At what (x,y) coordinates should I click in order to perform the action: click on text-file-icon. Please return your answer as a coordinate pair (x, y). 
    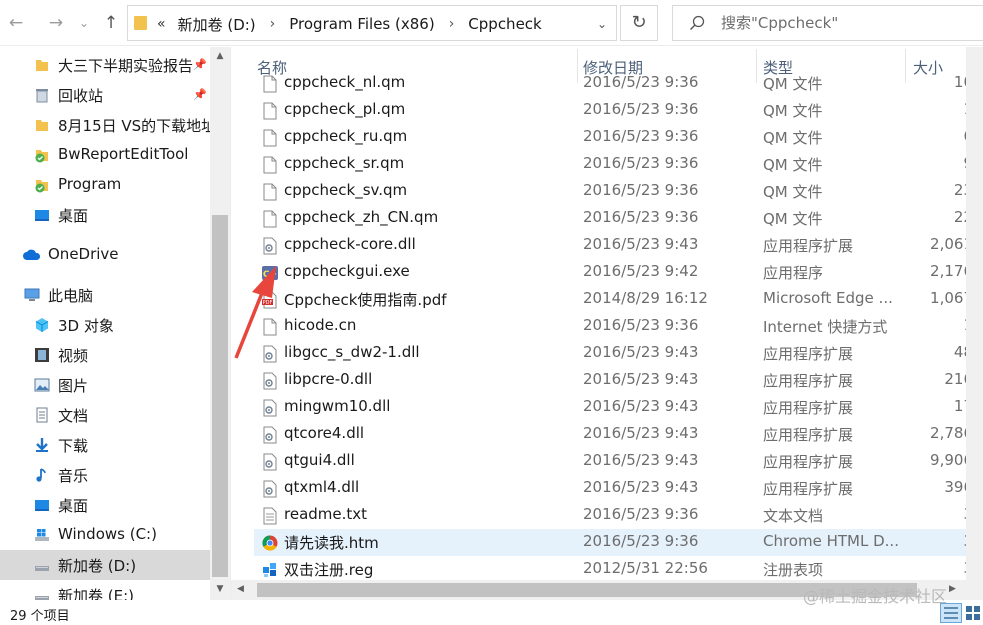
    Looking at the image, I should click on (270, 516).